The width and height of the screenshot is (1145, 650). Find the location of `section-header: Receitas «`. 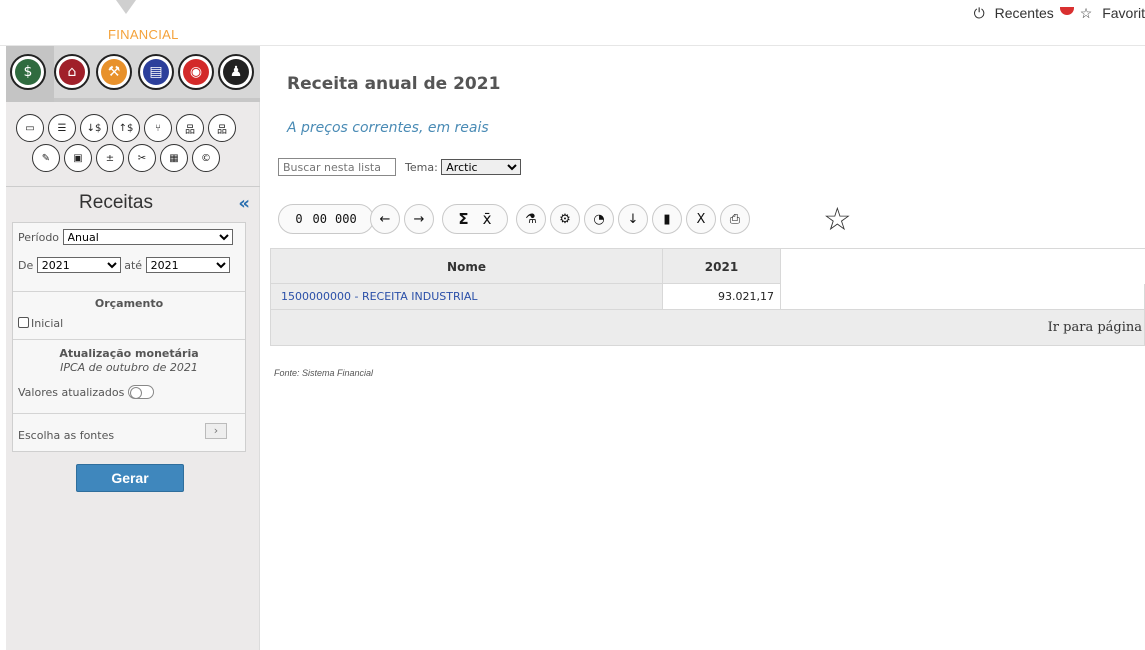

section-header: Receitas « is located at coordinates (133, 204).